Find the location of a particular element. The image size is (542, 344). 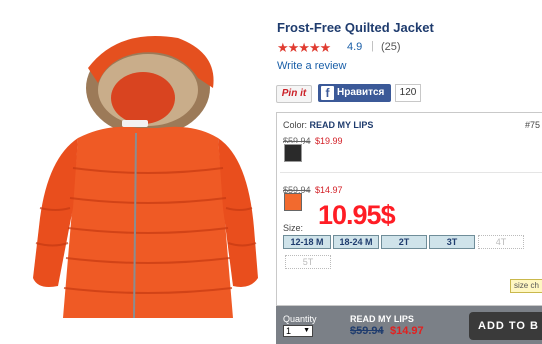

write-review-link: Write a review is located at coordinates (311, 66).